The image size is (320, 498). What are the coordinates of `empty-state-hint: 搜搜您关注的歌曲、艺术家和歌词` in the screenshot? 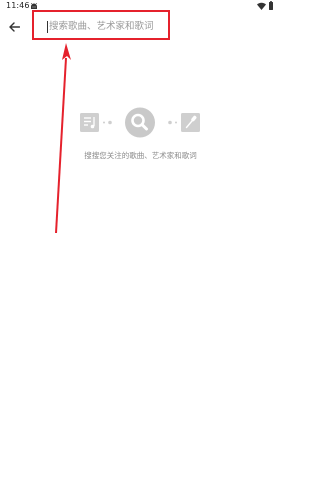 It's located at (140, 155).